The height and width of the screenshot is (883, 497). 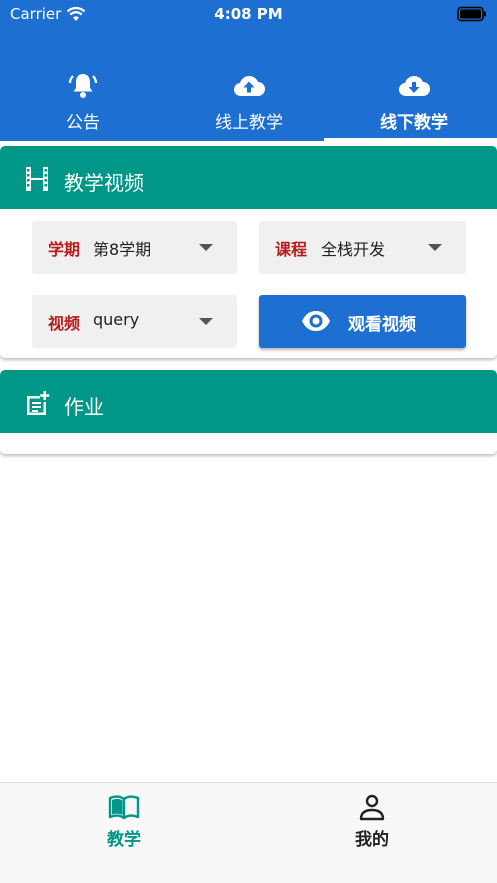 What do you see at coordinates (248, 177) in the screenshot?
I see `video-card-header: 教学视频` at bounding box center [248, 177].